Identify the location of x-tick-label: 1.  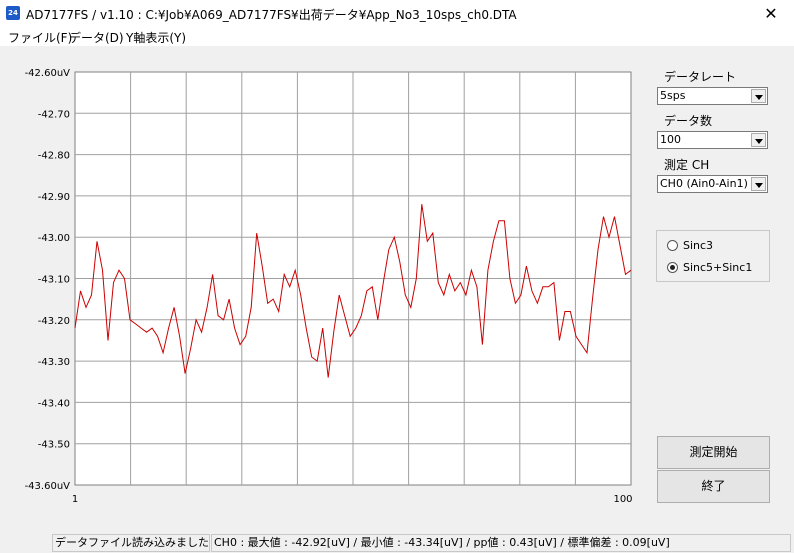
(75, 499).